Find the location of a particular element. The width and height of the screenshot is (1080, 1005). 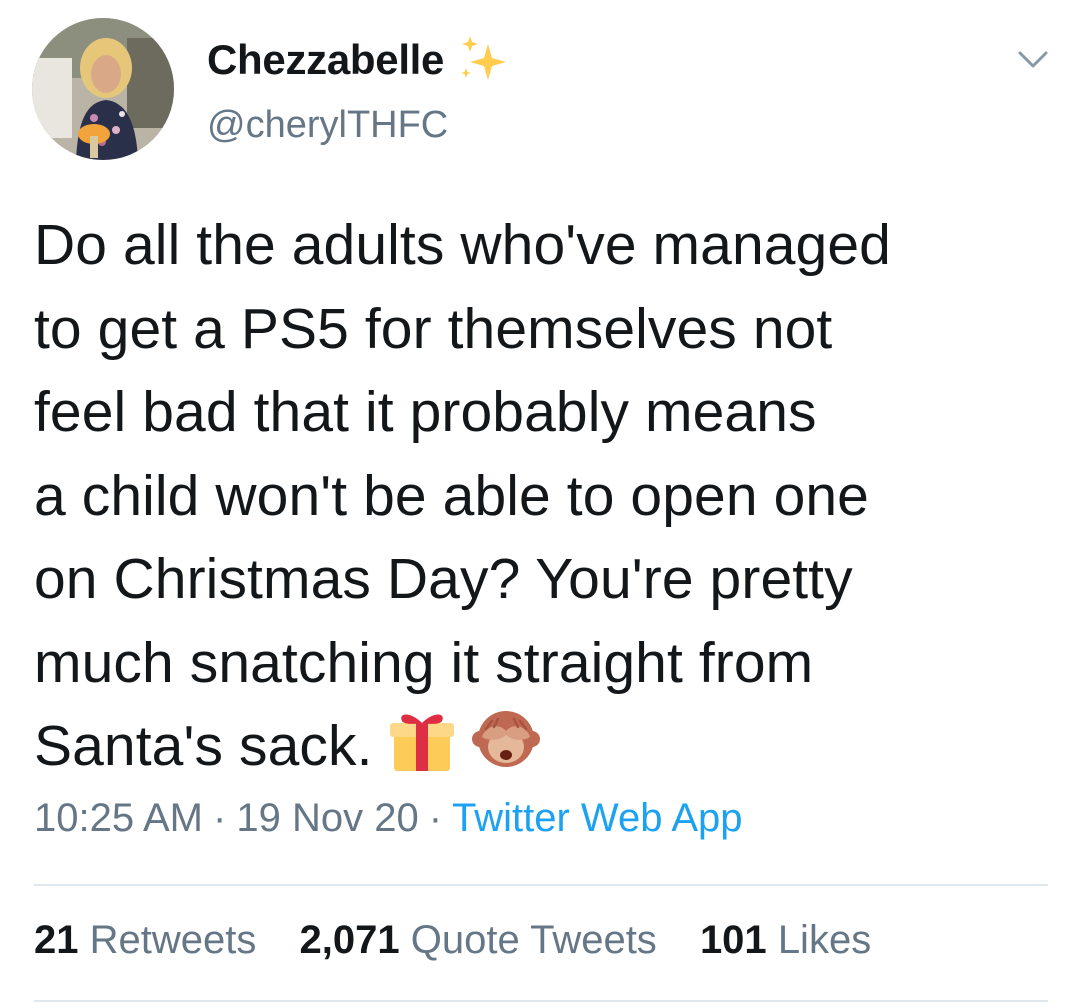

quote-tweets-count: 2,071 is located at coordinates (349, 940).